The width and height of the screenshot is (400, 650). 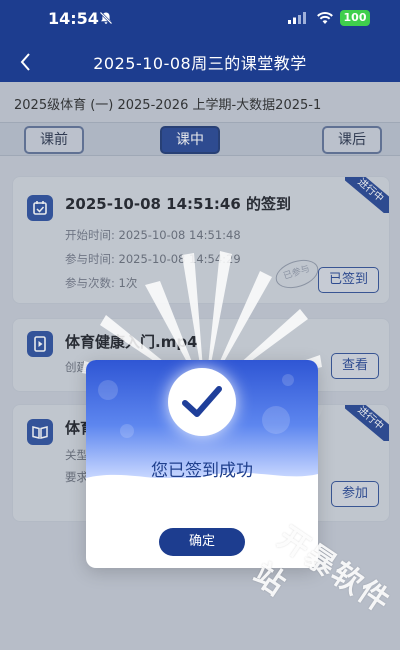 I want to click on top-bar: 14:54 100 2025-10-08周三的课堂教学, so click(x=200, y=41).